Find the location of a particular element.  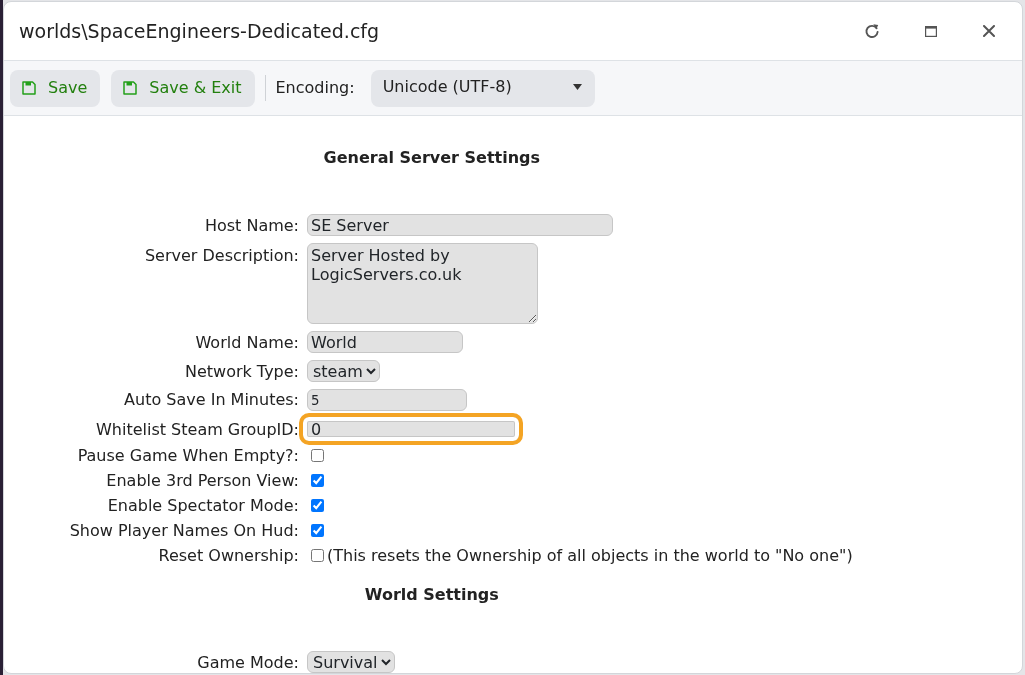

field-label: Pause Game When Empty?: is located at coordinates (188, 455).